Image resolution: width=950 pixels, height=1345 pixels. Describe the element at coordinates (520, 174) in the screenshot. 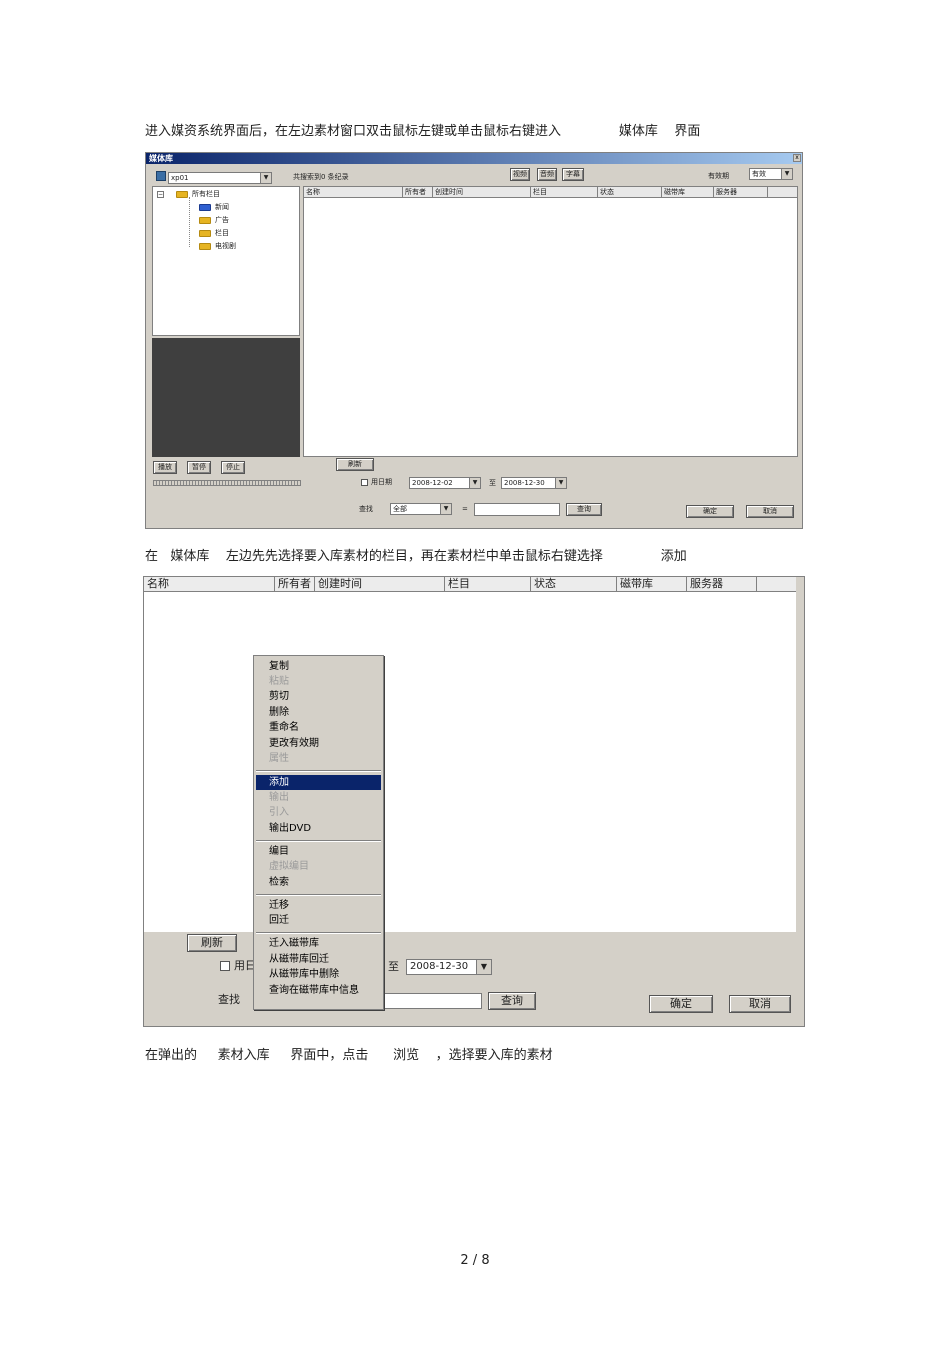

I see `tab-video: 视频` at that location.